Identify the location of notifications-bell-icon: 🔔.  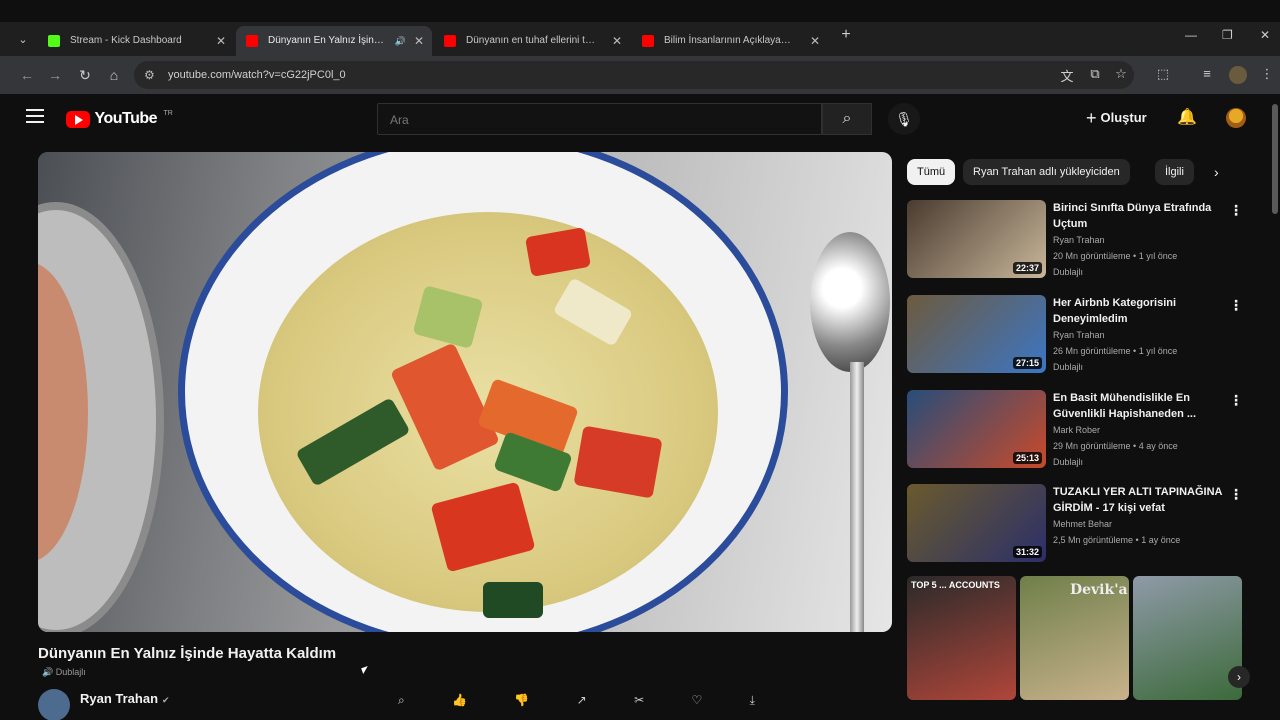
(1187, 117).